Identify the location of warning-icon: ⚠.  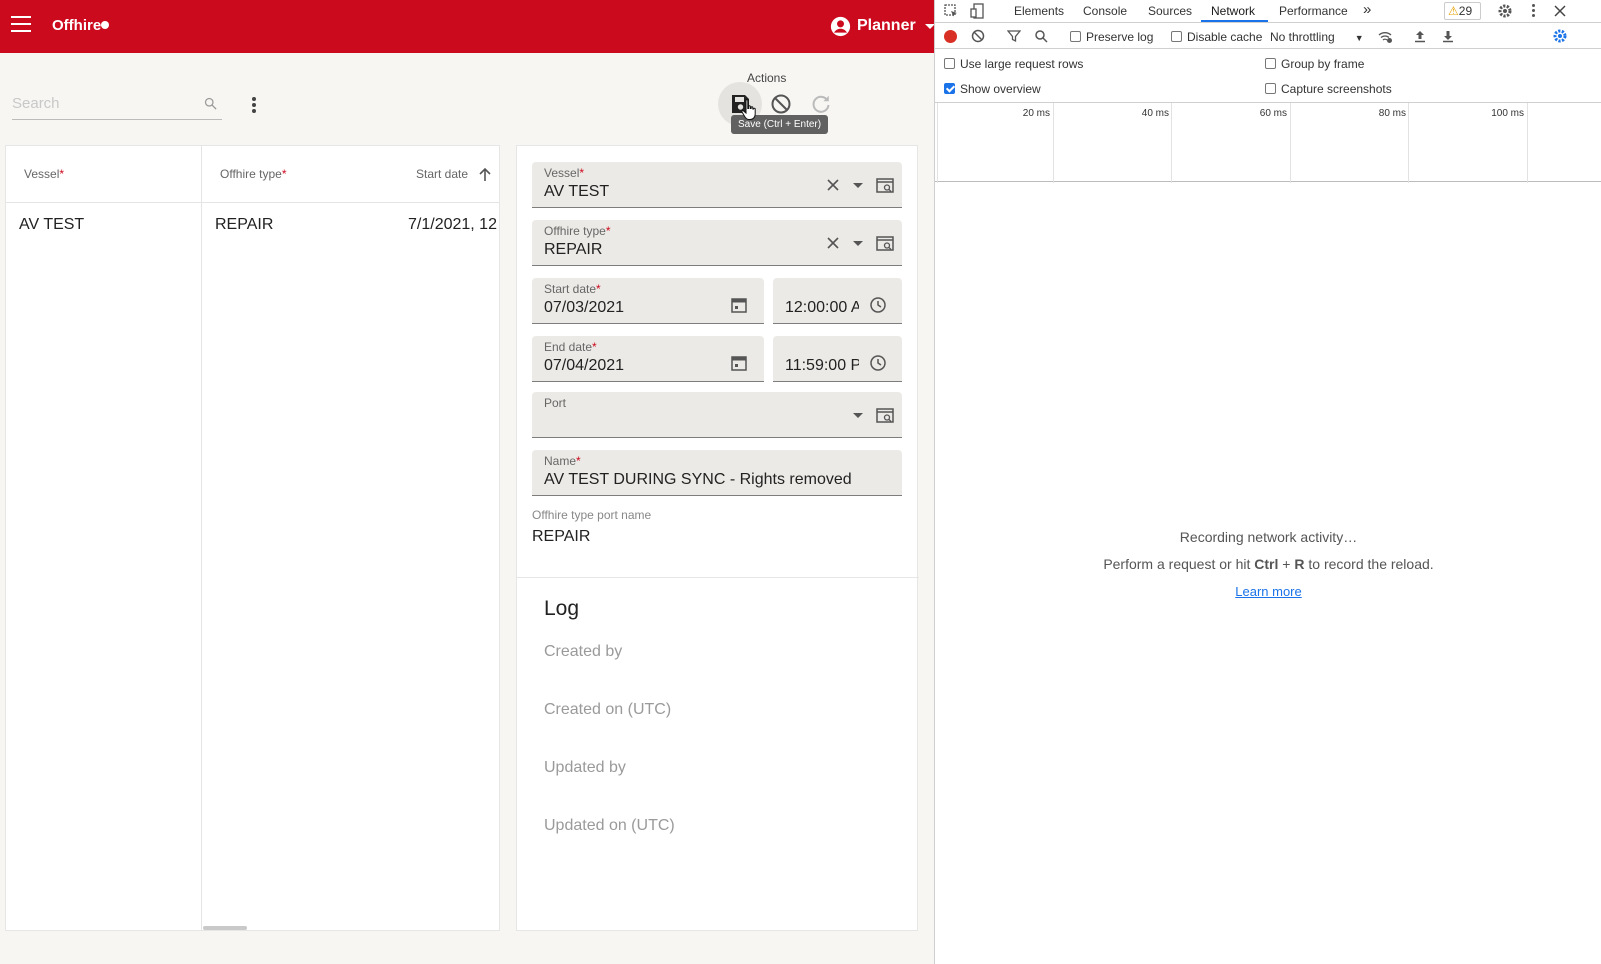
(1453, 11).